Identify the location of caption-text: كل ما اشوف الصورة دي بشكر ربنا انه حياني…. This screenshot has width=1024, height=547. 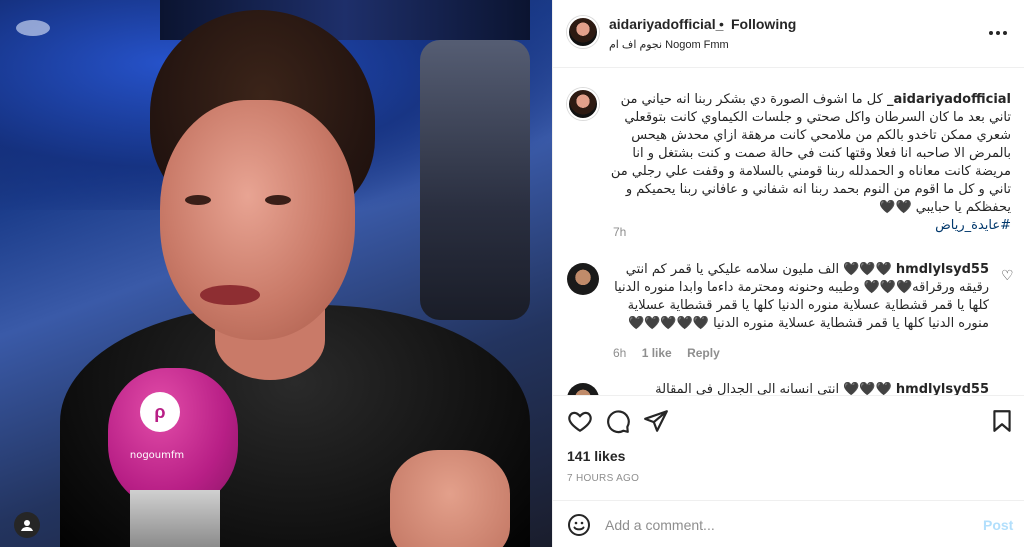
(810, 153).